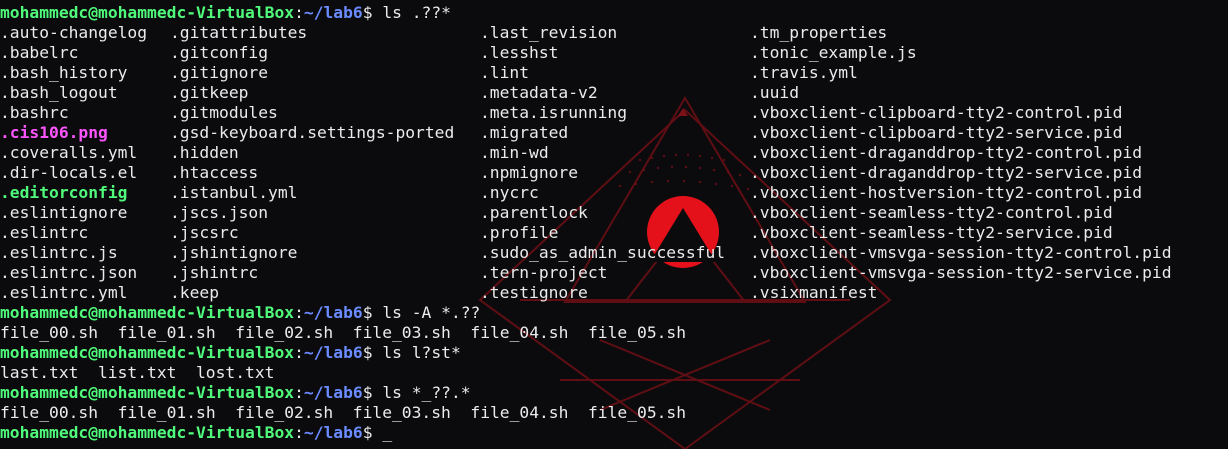 The width and height of the screenshot is (1228, 449). I want to click on file-entry: .tonic_example.js, so click(833, 52).